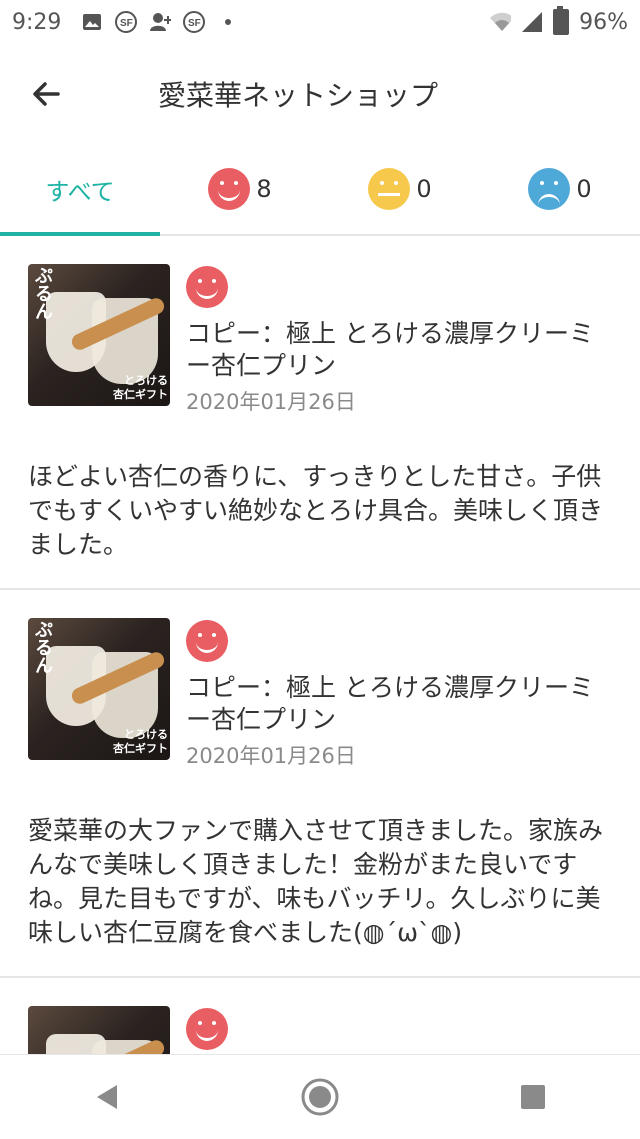 The width and height of the screenshot is (640, 1139). Describe the element at coordinates (228, 22) in the screenshot. I see `dot-icon` at that location.